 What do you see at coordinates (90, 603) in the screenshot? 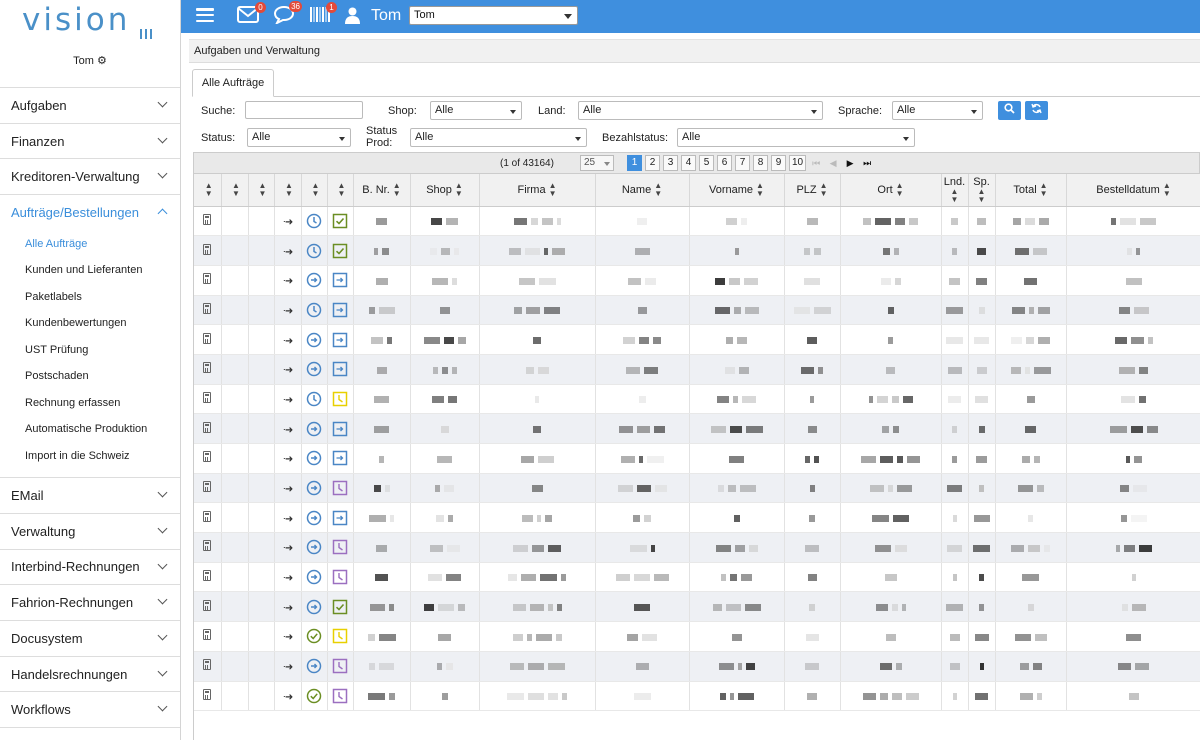
I see `sidebar-item-7: Fahrion-Rechnungen` at bounding box center [90, 603].